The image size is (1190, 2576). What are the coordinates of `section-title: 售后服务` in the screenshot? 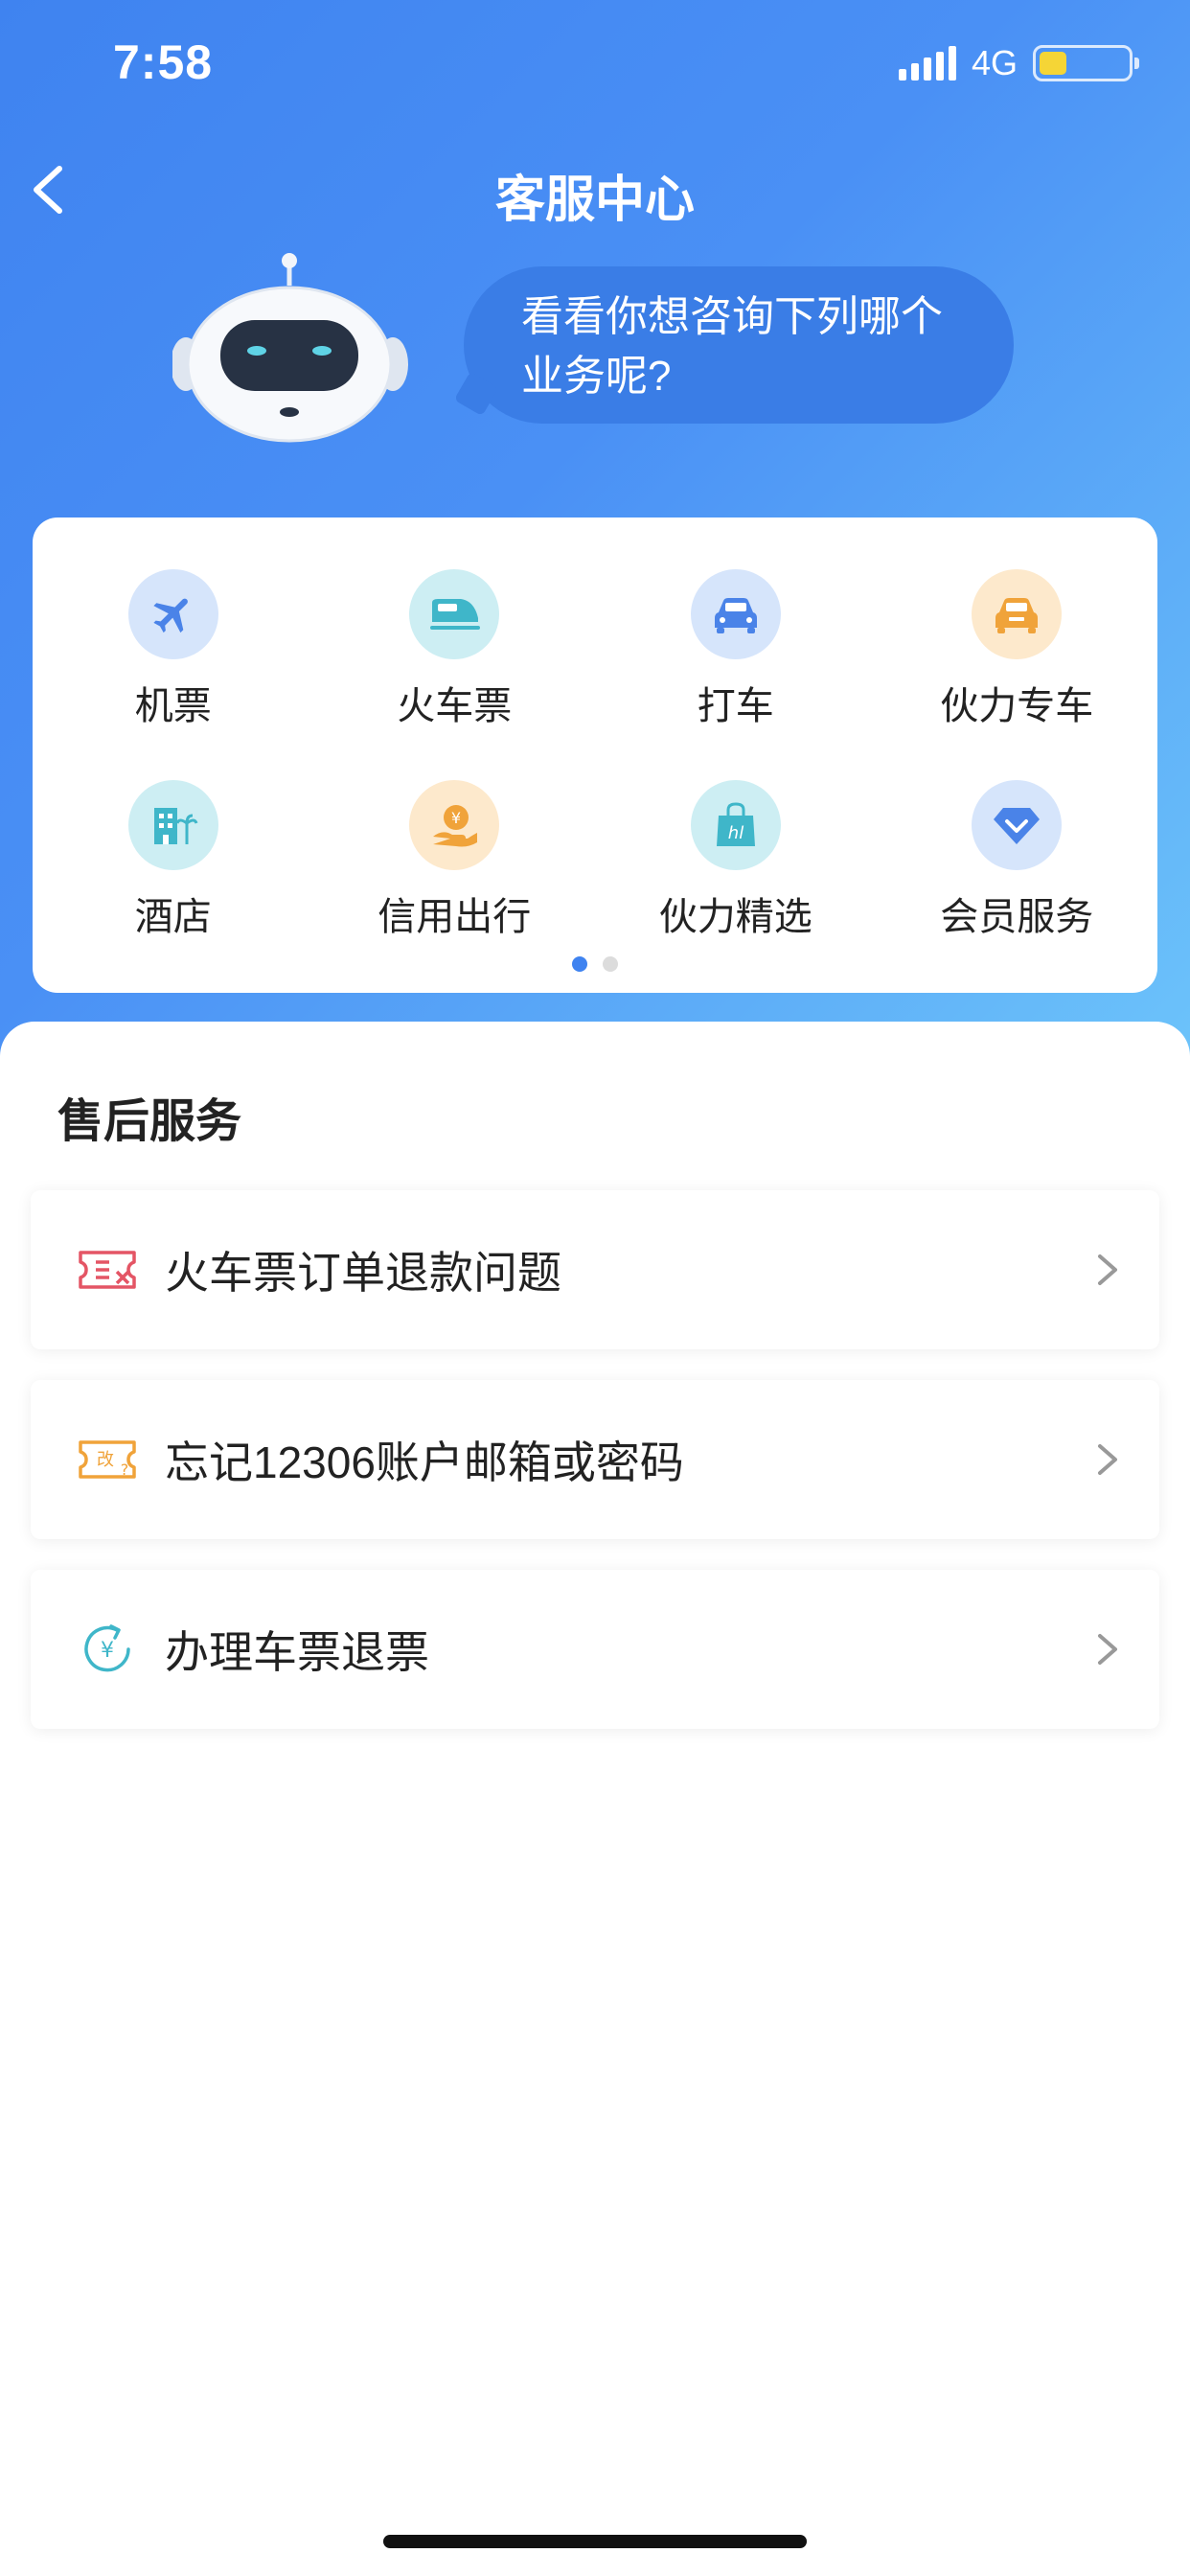 It's located at (150, 1121).